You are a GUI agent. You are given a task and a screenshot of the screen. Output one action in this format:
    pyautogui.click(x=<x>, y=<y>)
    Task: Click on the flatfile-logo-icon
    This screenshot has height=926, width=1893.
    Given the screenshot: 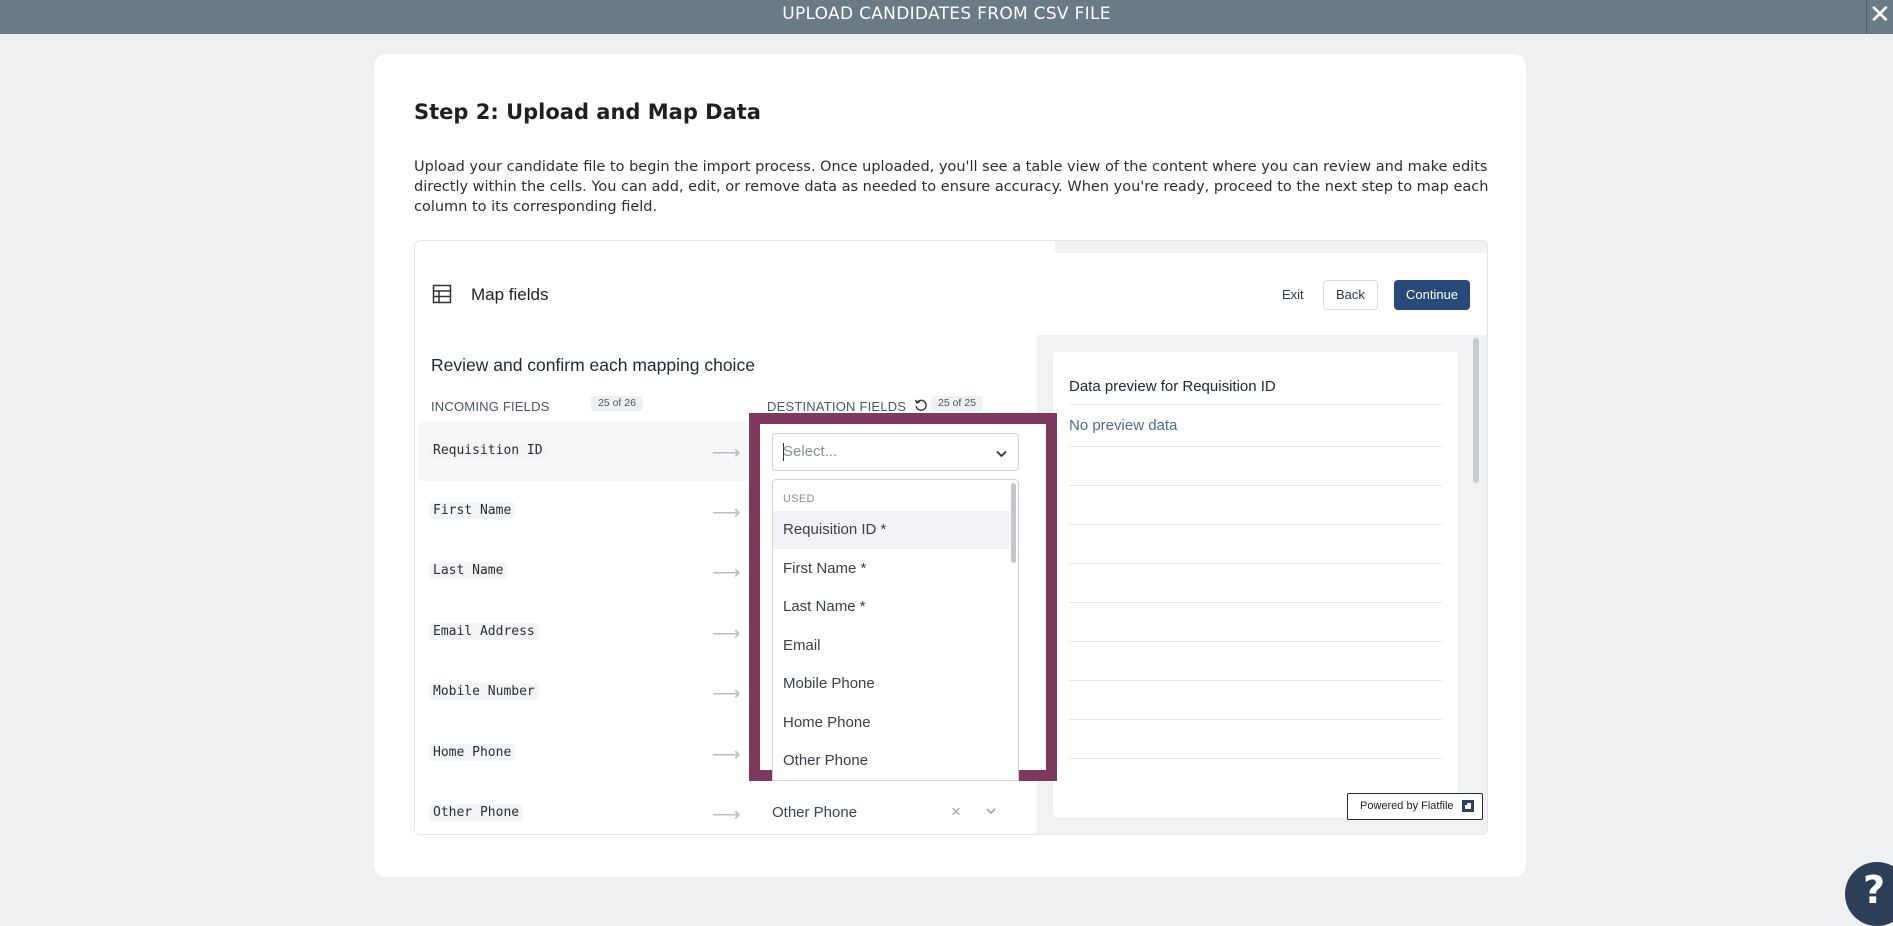 What is the action you would take?
    pyautogui.click(x=1467, y=806)
    